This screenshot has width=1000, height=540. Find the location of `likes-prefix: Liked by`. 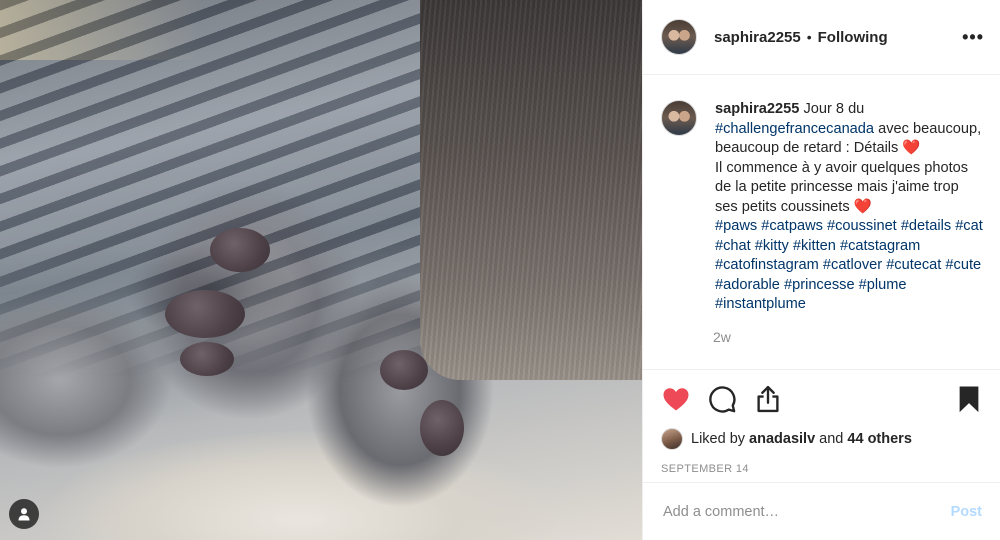

likes-prefix: Liked by is located at coordinates (718, 439).